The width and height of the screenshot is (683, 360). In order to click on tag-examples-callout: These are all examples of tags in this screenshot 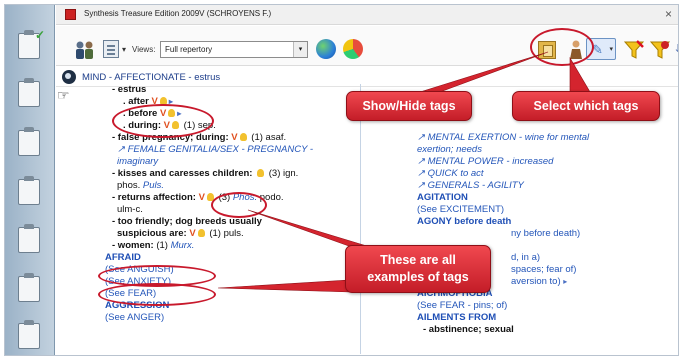, I will do `click(418, 269)`.